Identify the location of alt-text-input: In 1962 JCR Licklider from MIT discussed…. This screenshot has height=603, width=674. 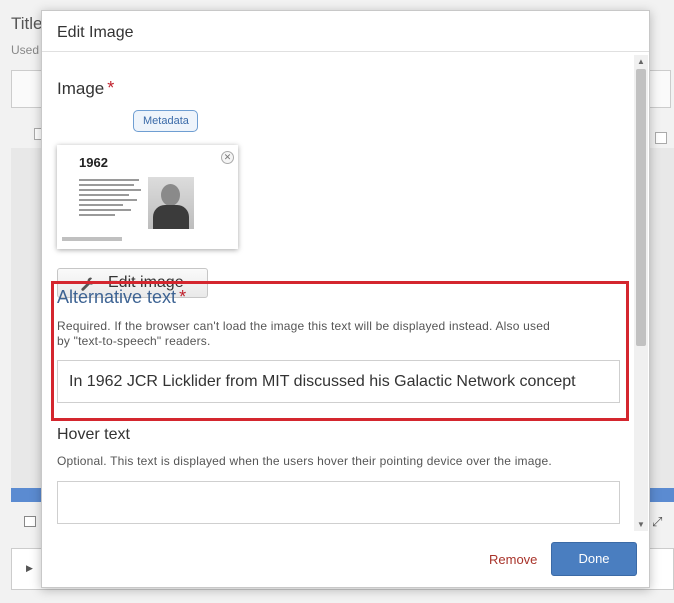
(338, 381).